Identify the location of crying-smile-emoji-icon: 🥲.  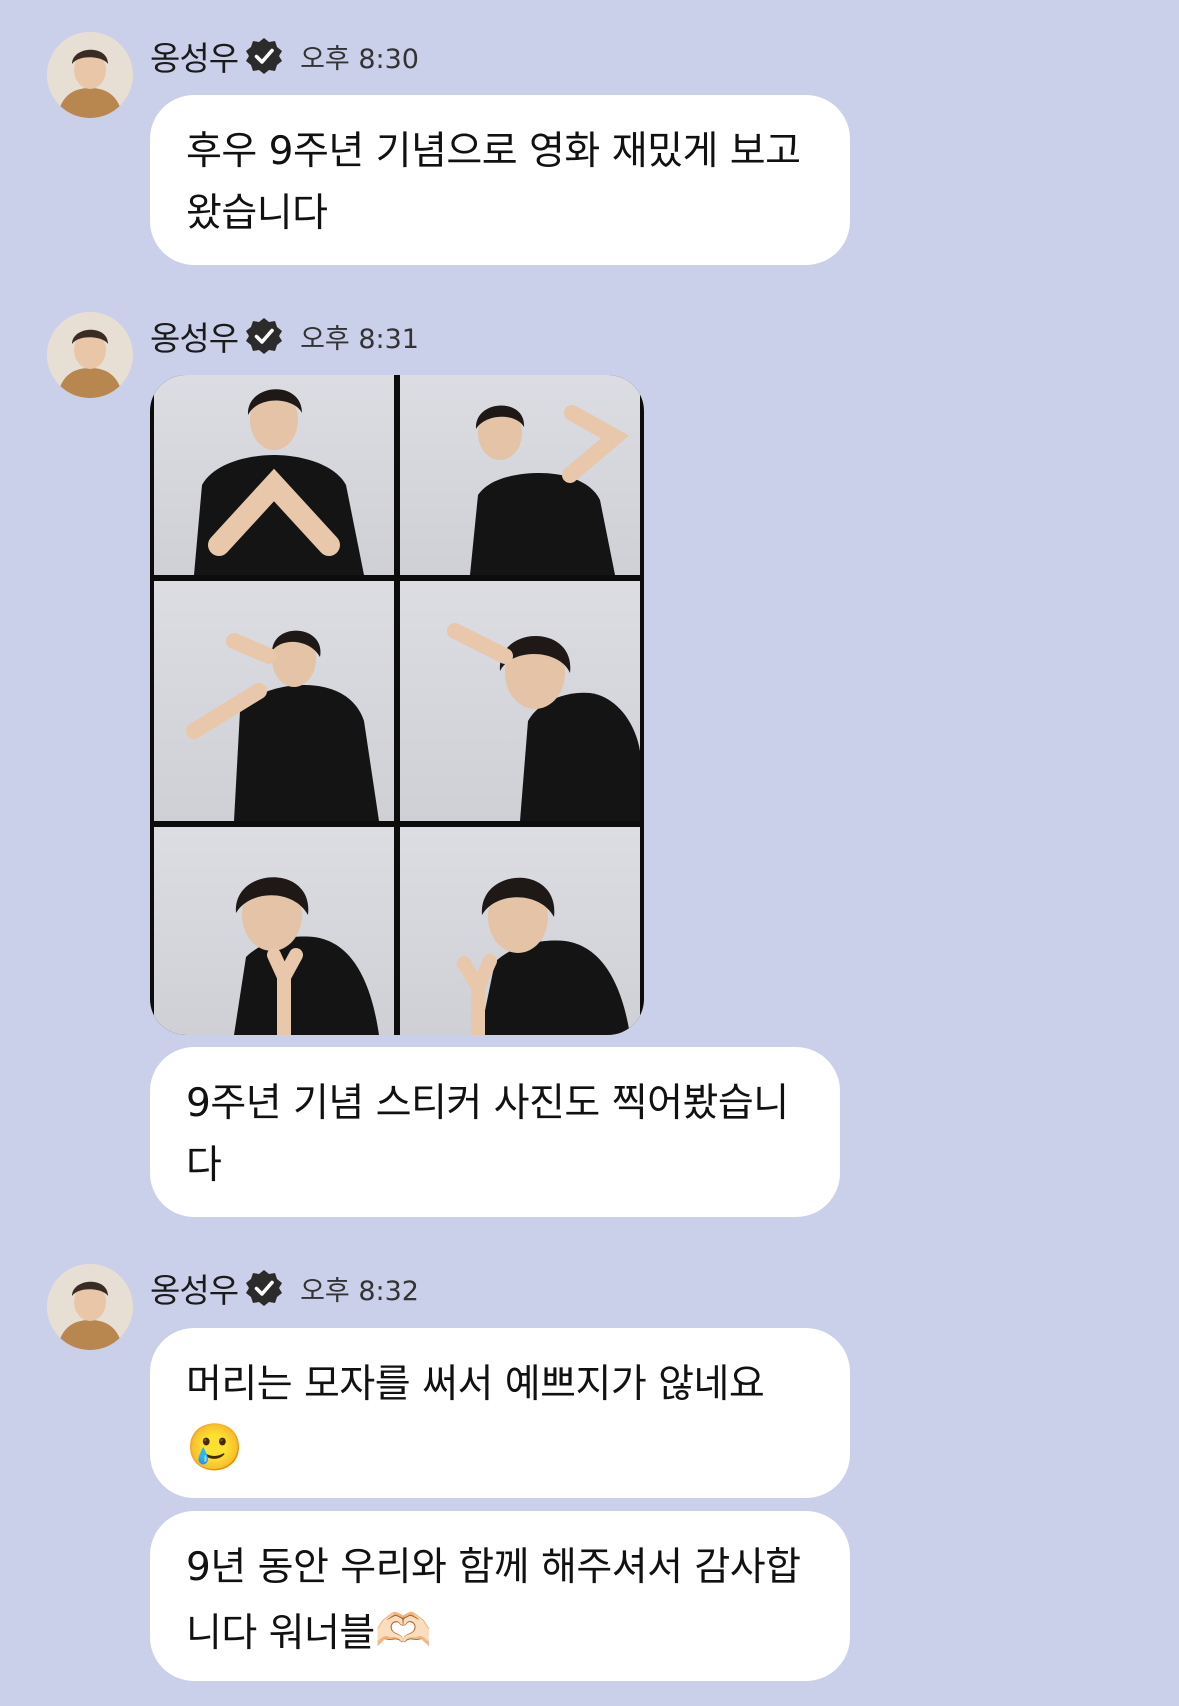
(214, 1447).